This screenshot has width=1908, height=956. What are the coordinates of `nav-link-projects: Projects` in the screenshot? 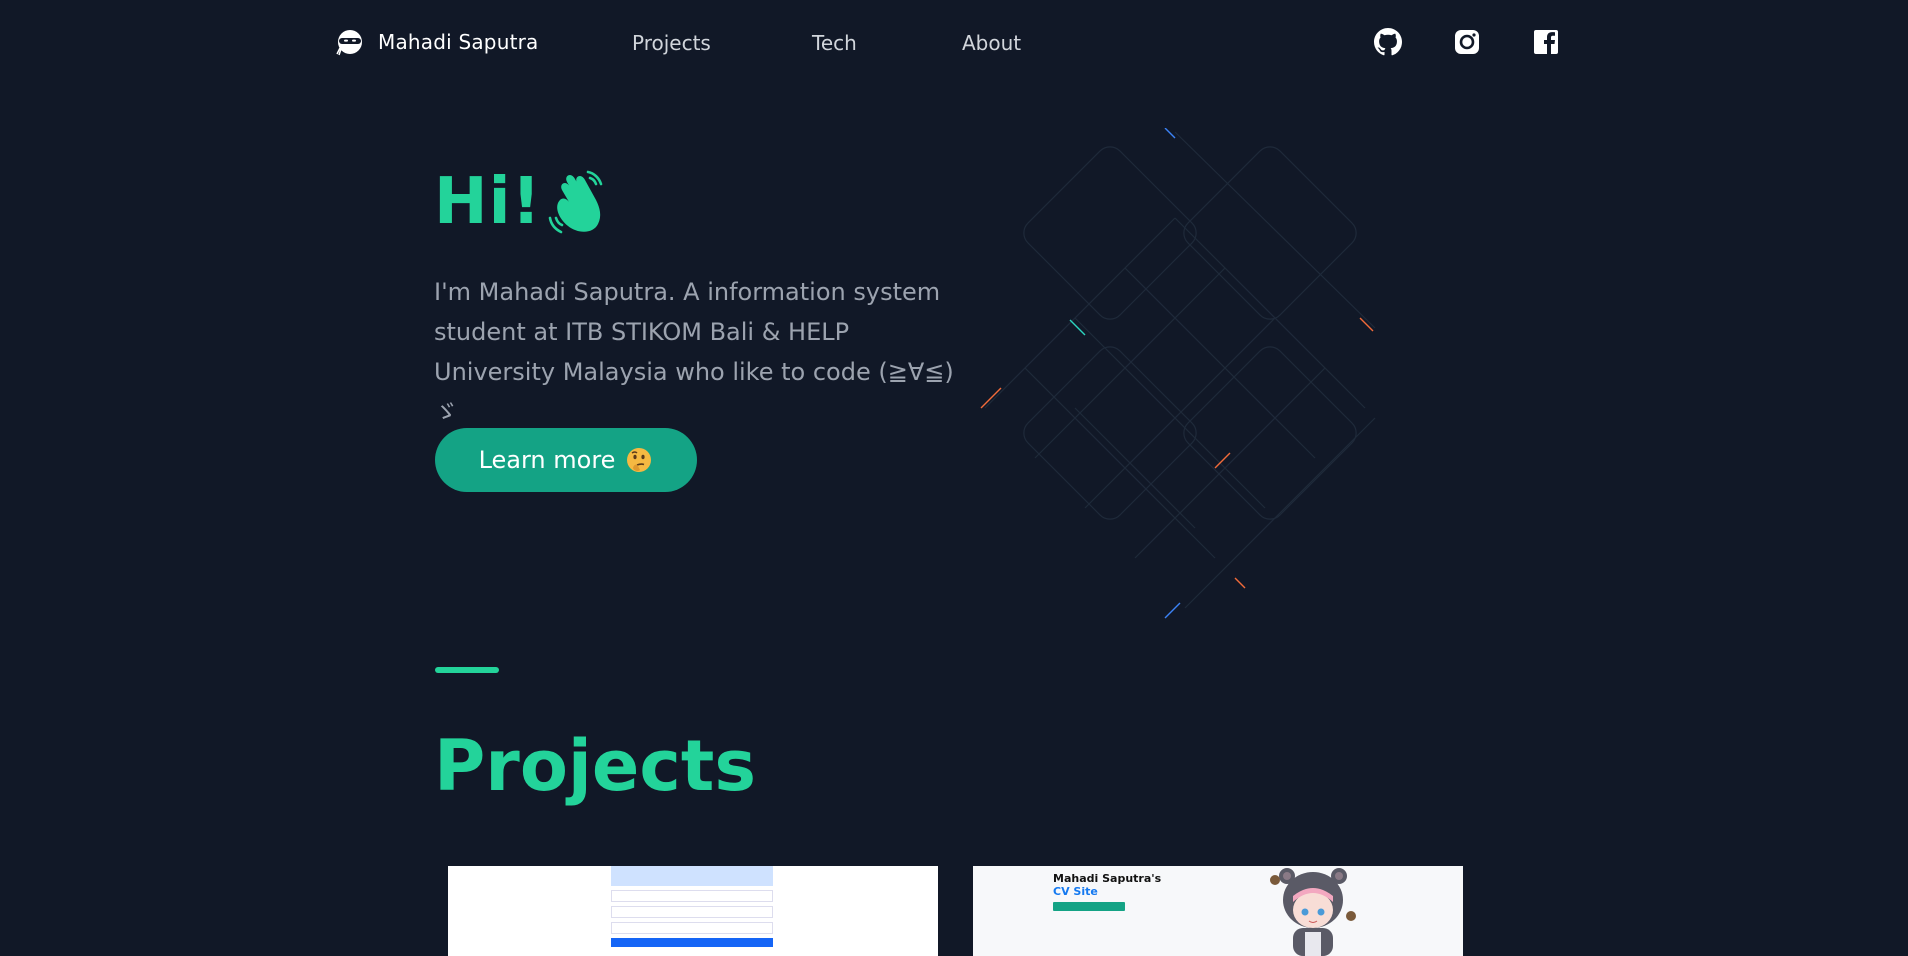 It's located at (671, 43).